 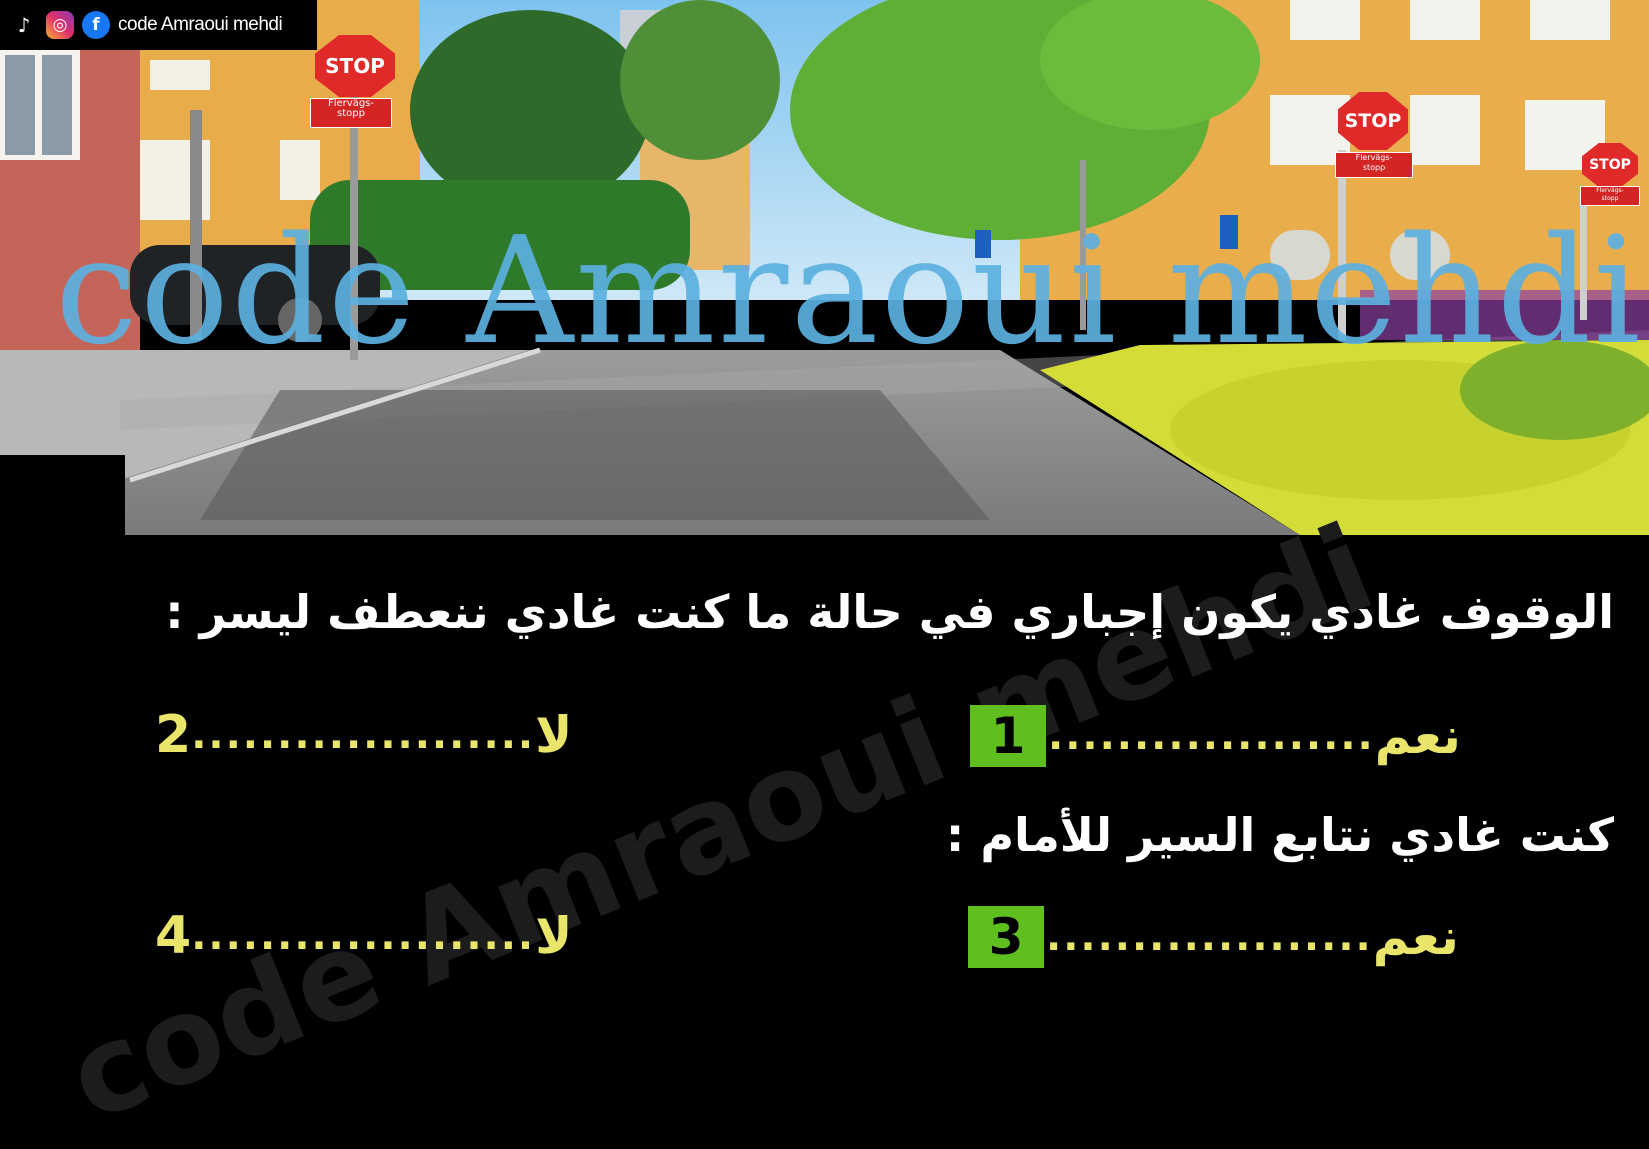 I want to click on option-3-label: نعم, so click(x=1415, y=937).